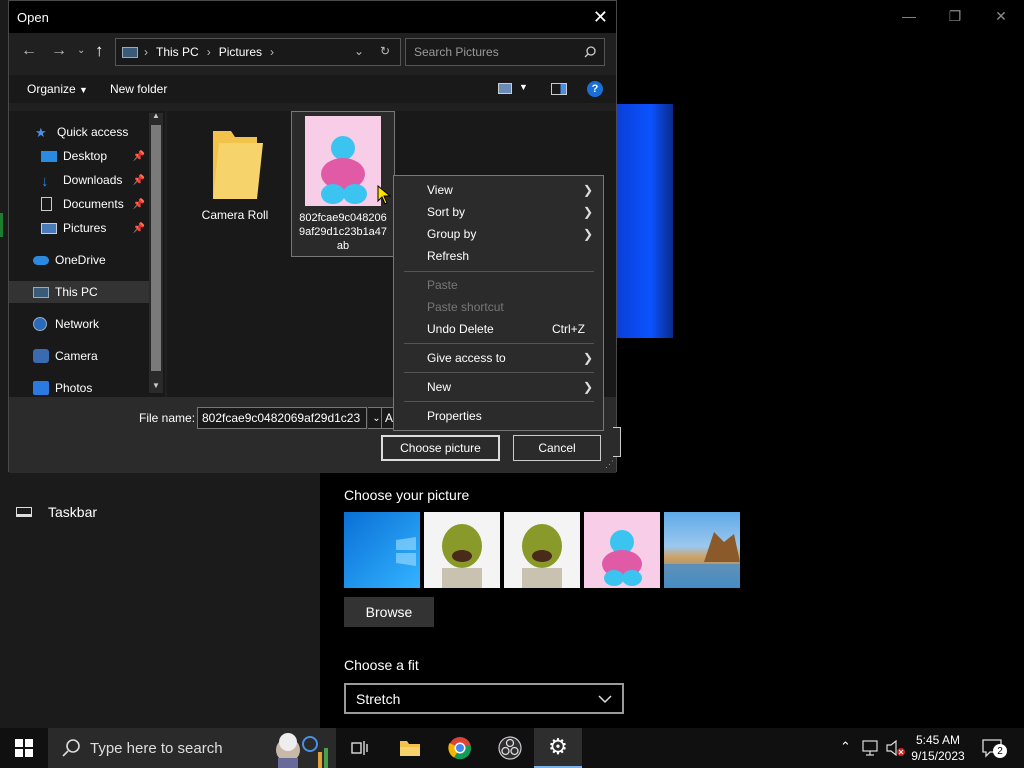  Describe the element at coordinates (871, 748) in the screenshot. I see `network-icon` at that location.